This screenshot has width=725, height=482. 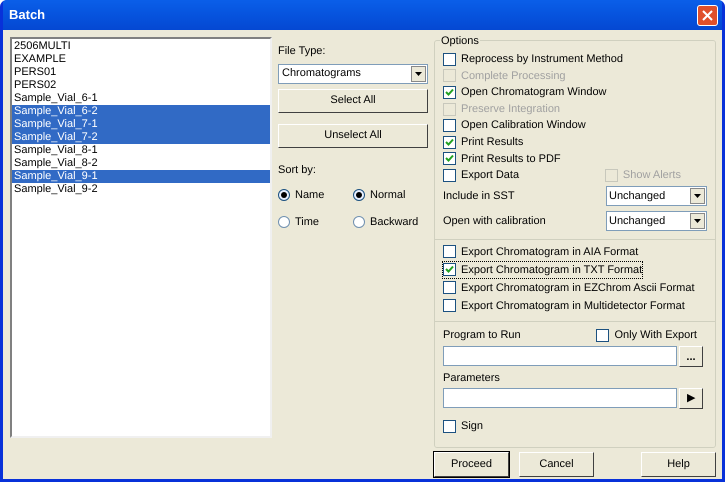 I want to click on radio-button: Backward, so click(x=390, y=222).